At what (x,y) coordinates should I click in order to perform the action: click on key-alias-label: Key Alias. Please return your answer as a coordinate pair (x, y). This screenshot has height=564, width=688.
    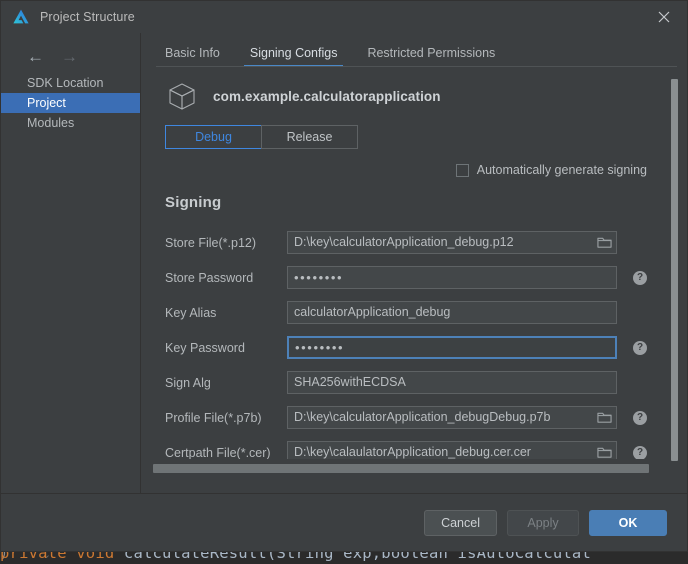
    Looking at the image, I should click on (191, 312).